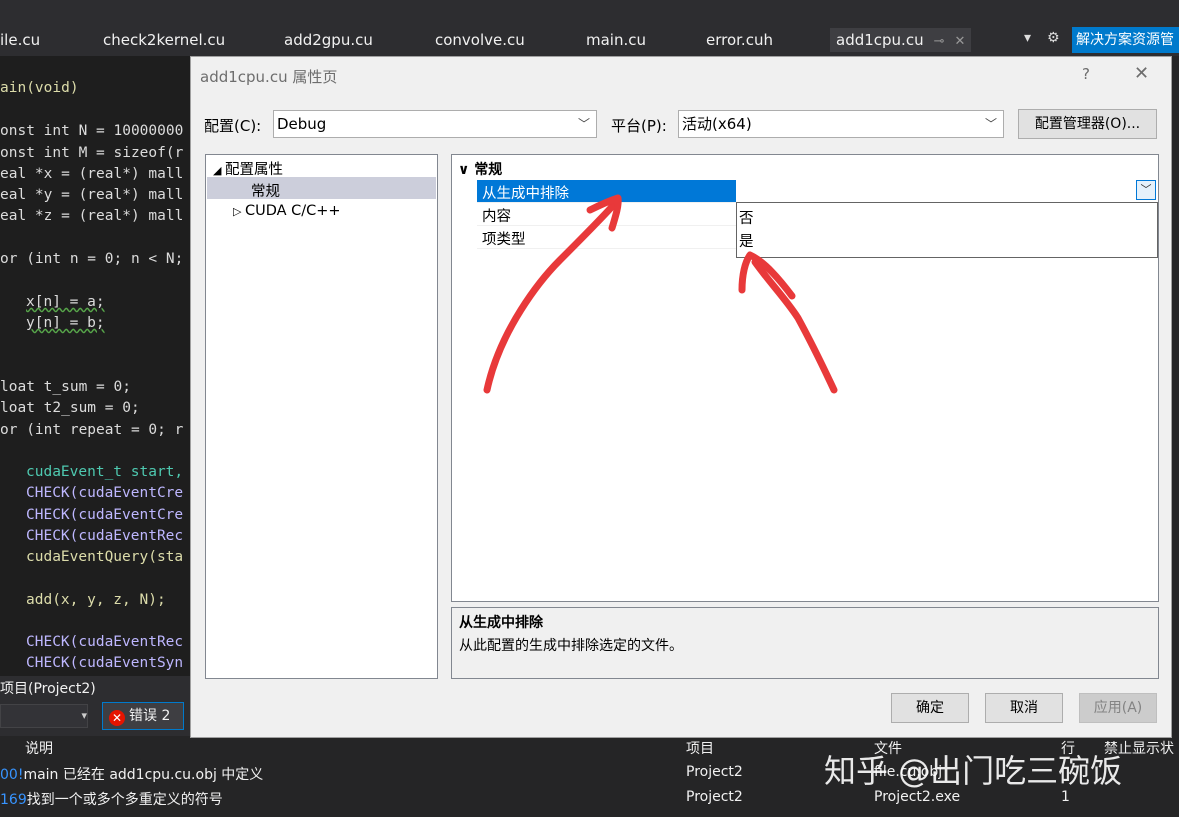  What do you see at coordinates (164, 40) in the screenshot?
I see `tab-check2kernel: check2kernel.cu` at bounding box center [164, 40].